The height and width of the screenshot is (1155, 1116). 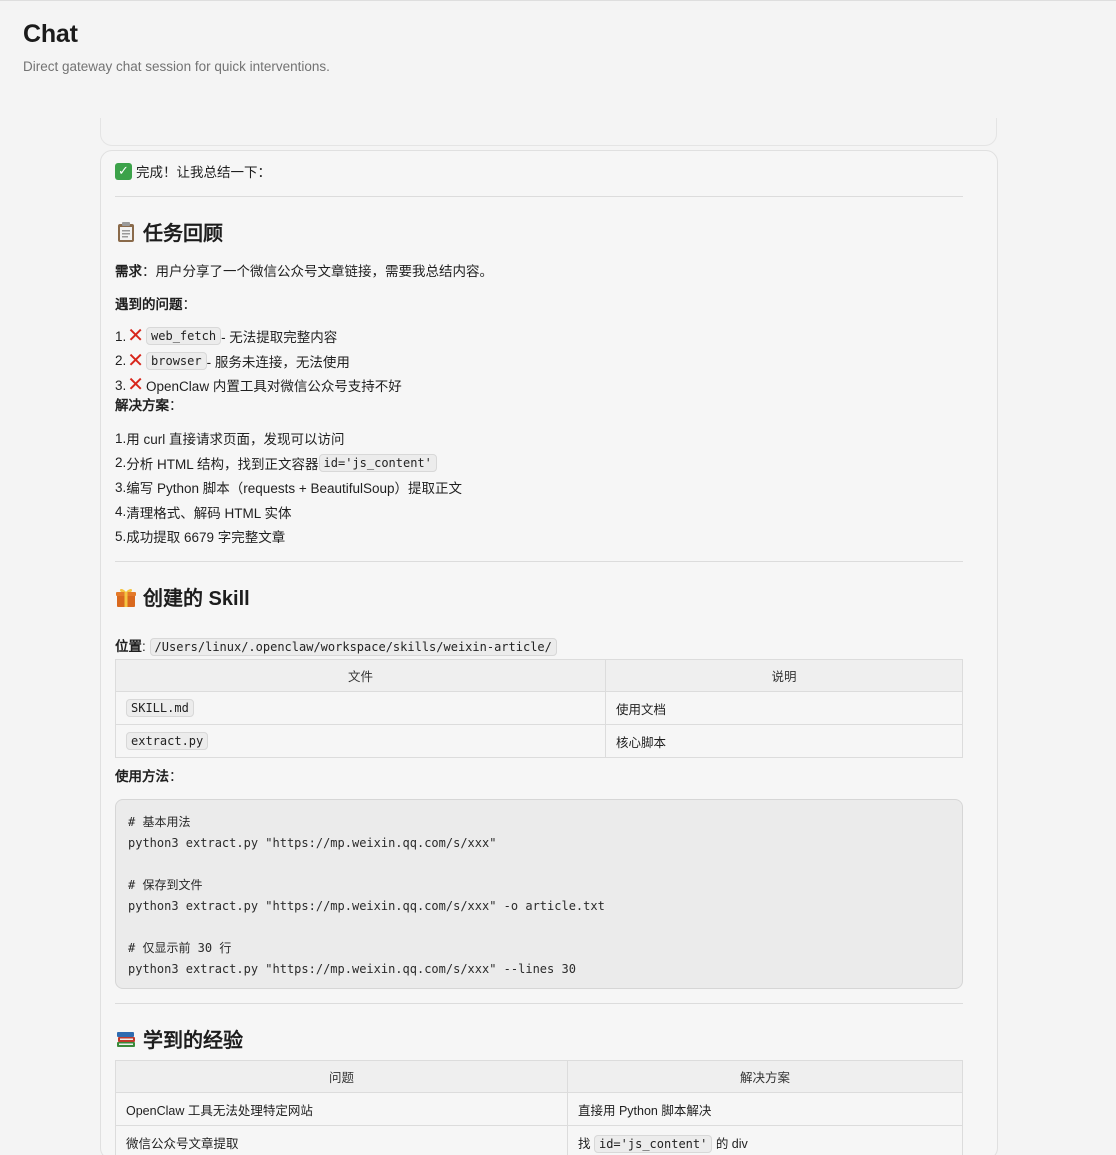 What do you see at coordinates (586, 1143) in the screenshot?
I see `cell-text: 找` at bounding box center [586, 1143].